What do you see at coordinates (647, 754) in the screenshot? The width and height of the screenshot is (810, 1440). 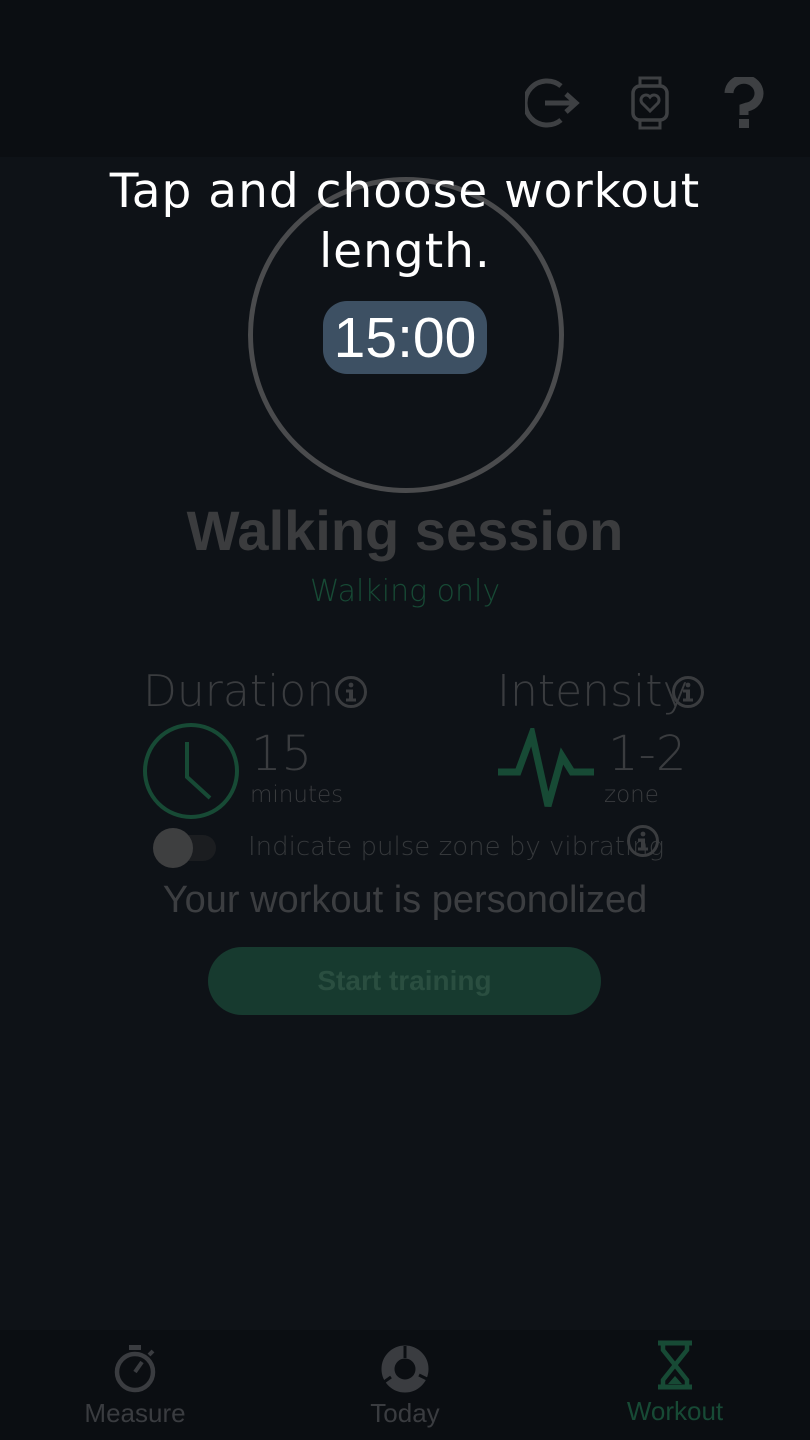 I see `intensity-value: 1-2` at bounding box center [647, 754].